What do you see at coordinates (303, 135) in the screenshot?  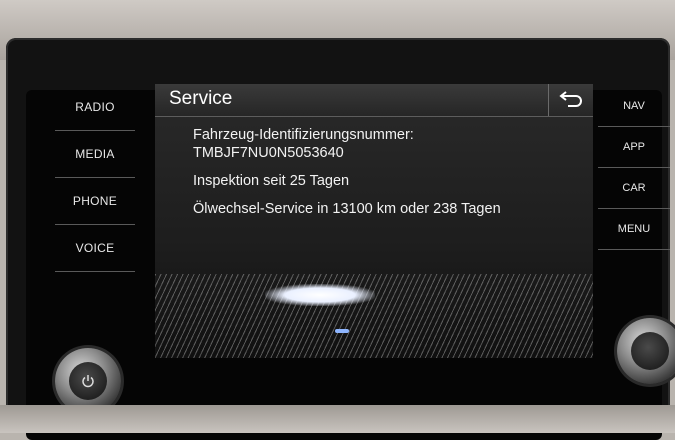 I see `vin-label: Fahrzeug-Identifizierungsnummer:` at bounding box center [303, 135].